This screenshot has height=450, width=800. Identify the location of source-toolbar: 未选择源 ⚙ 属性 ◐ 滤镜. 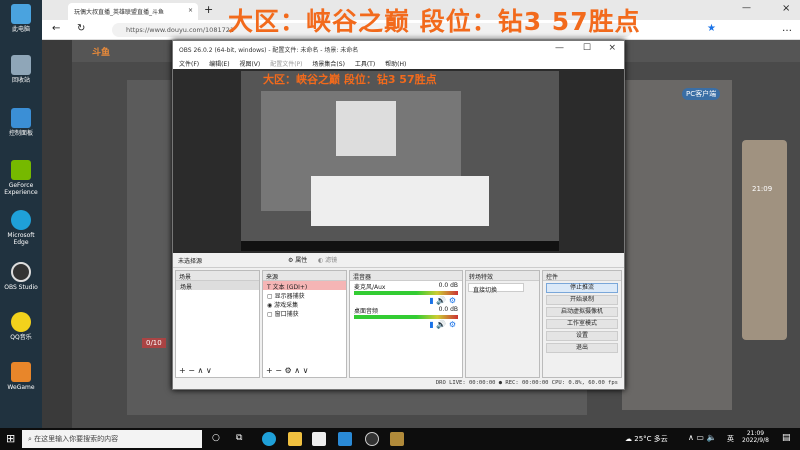
(398, 260).